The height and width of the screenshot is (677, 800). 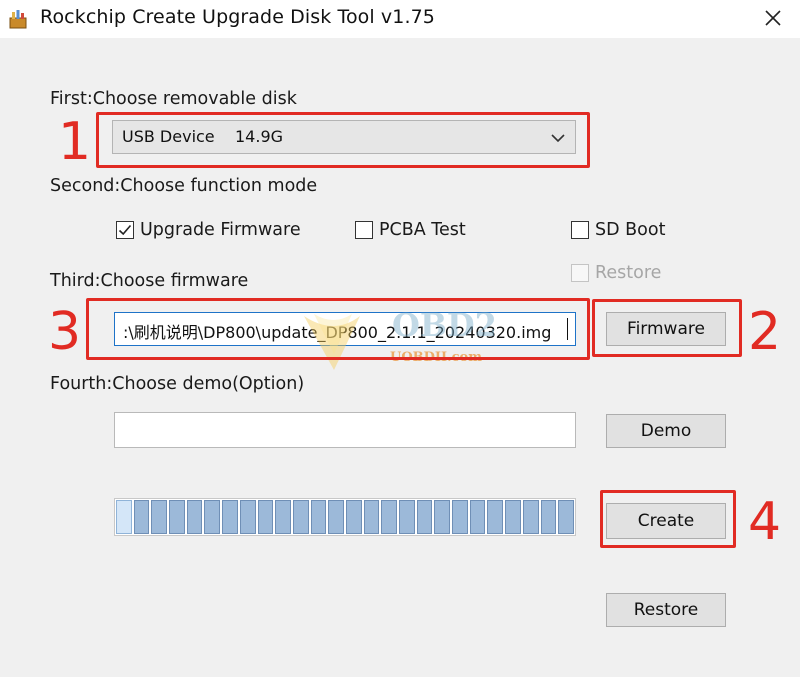 What do you see at coordinates (220, 230) in the screenshot?
I see `upgrade-firmware-label: Upgrade Firmware` at bounding box center [220, 230].